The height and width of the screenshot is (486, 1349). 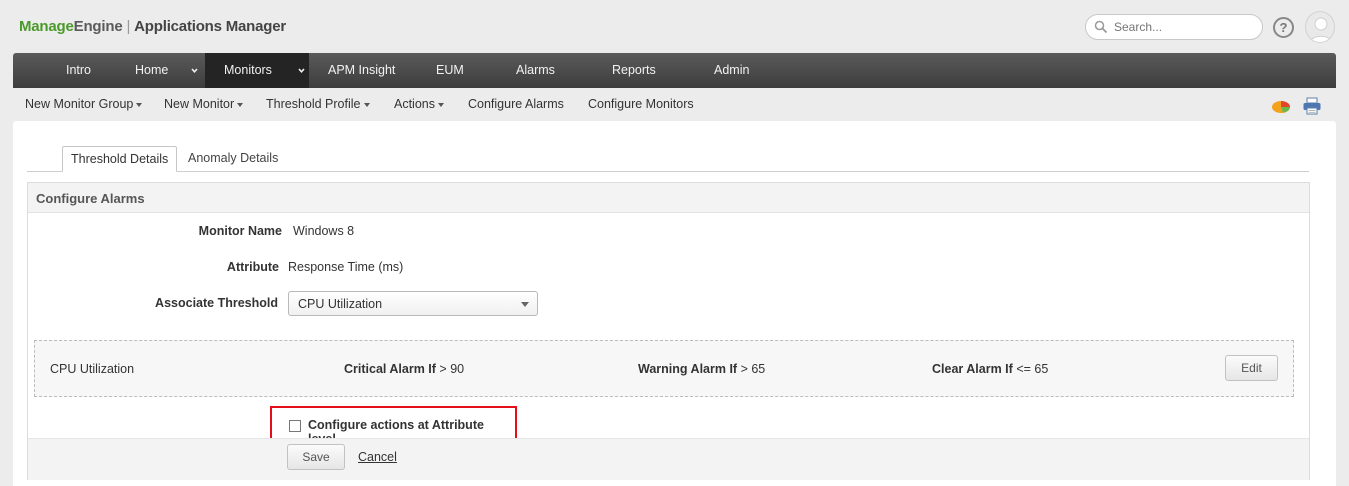 What do you see at coordinates (295, 426) in the screenshot?
I see `attribute-level-checkbox` at bounding box center [295, 426].